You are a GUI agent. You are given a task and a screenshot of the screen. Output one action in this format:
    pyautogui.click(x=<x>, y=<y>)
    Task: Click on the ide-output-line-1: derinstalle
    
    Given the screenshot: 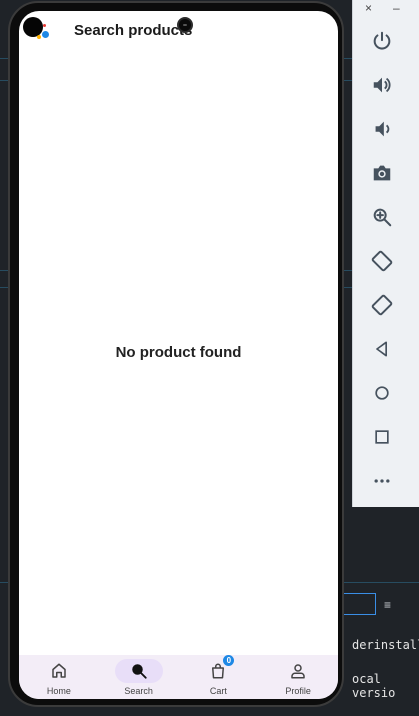 What is the action you would take?
    pyautogui.click(x=385, y=645)
    